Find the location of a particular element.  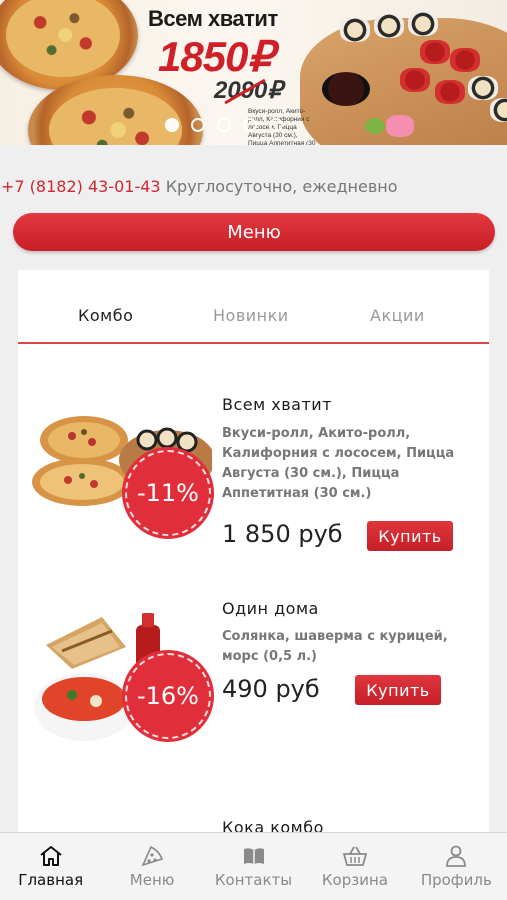

phone-link: +7 (8182) 43-01-43 is located at coordinates (81, 186).